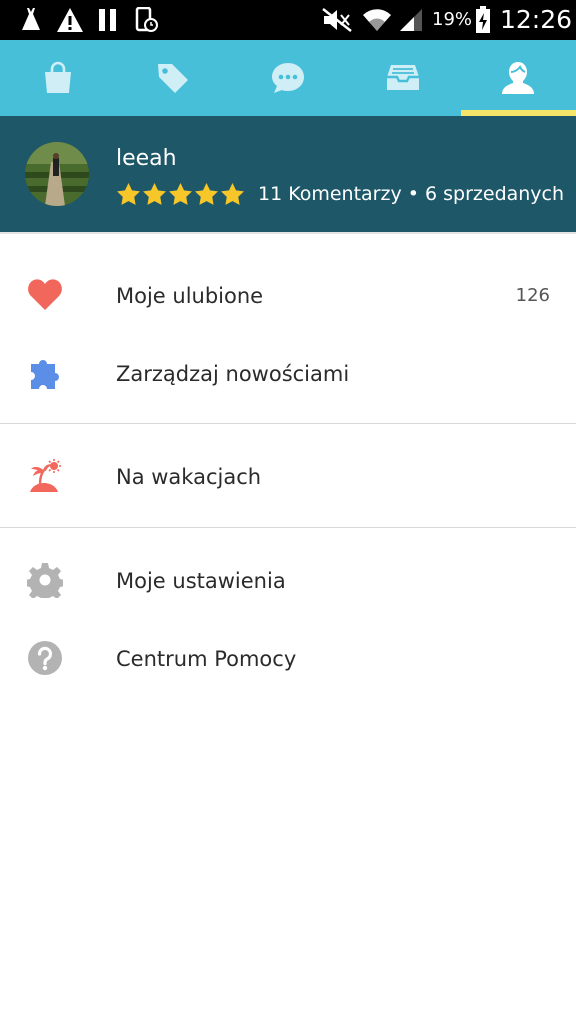  I want to click on favorites-count: 126, so click(532, 295).